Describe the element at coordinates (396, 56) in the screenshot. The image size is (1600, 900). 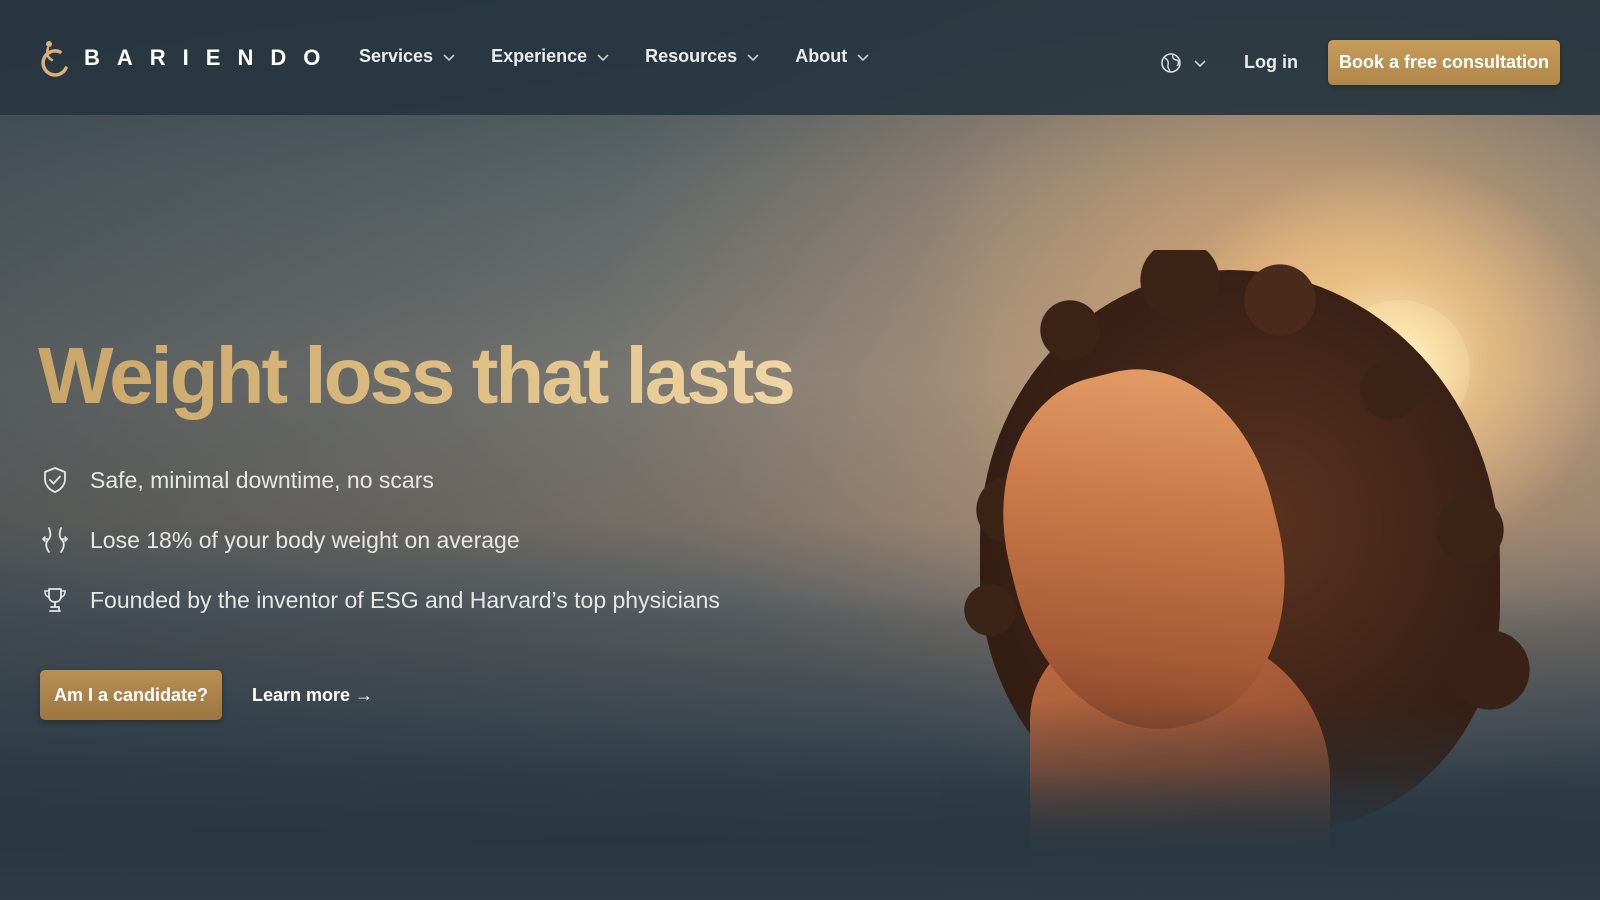
I see `nav-item-label: Services` at that location.